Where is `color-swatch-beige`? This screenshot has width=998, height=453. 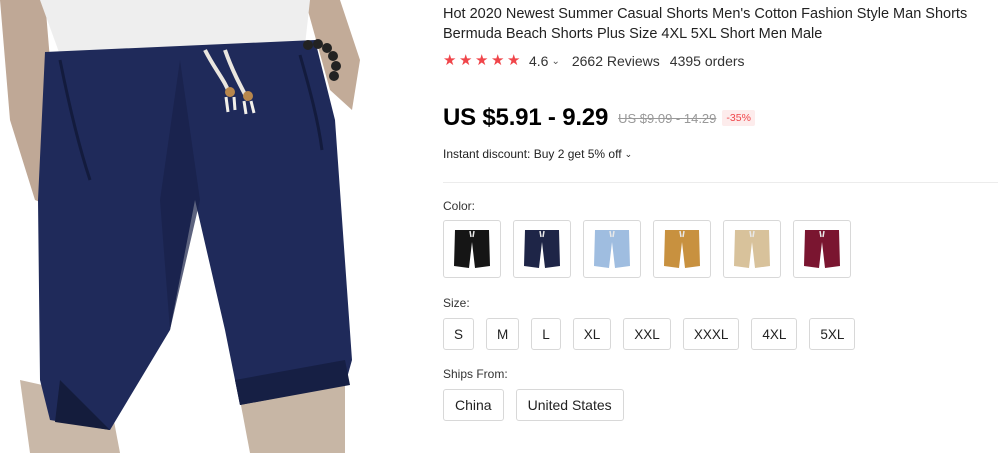 color-swatch-beige is located at coordinates (752, 249).